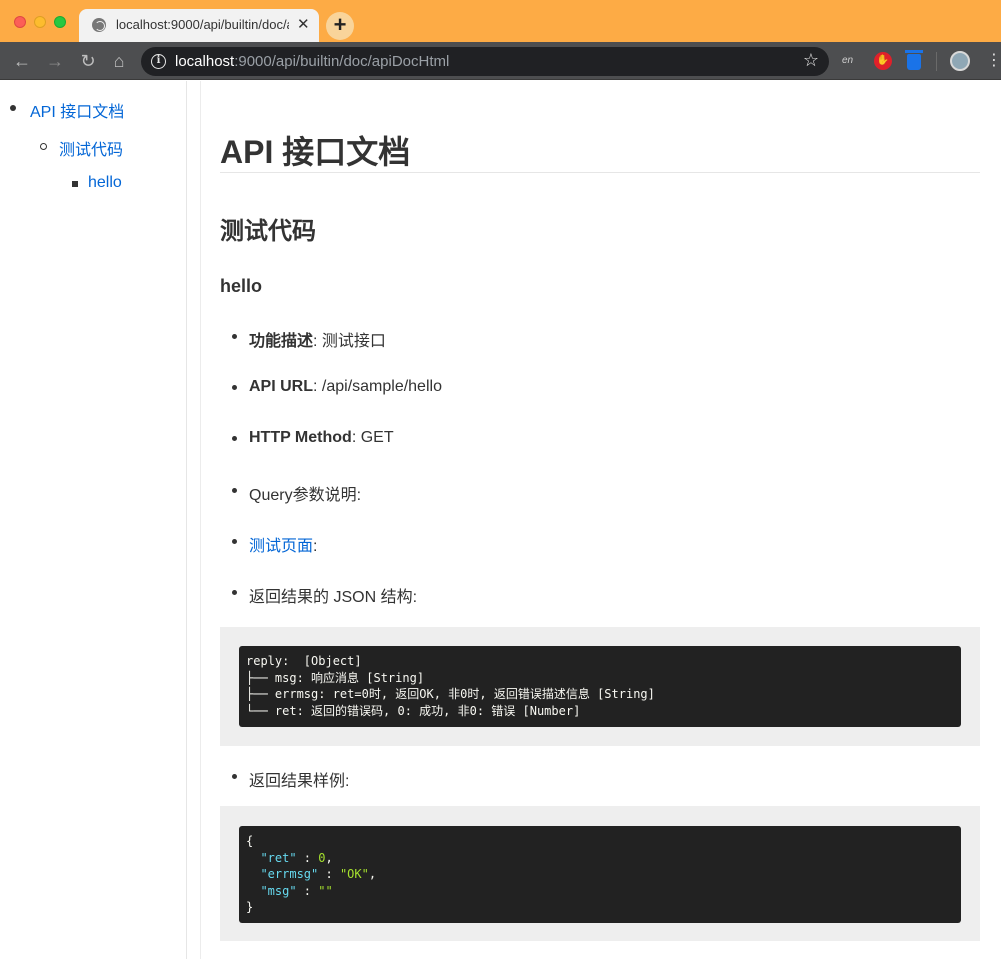 This screenshot has height=959, width=1001. I want to click on test-page-link: 测试页面, so click(281, 546).